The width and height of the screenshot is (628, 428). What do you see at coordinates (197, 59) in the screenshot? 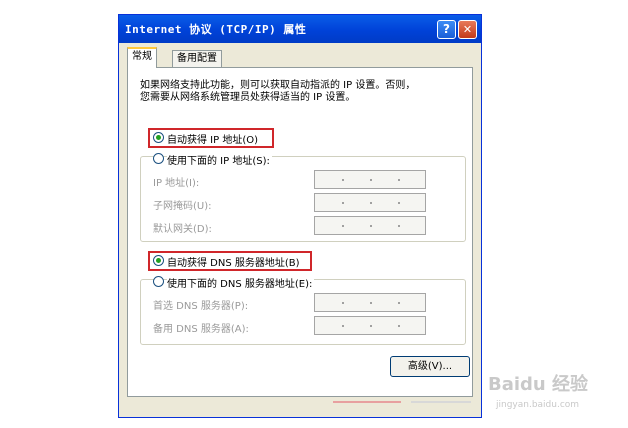
I see `tab-alternate-config: 备用配置` at bounding box center [197, 59].